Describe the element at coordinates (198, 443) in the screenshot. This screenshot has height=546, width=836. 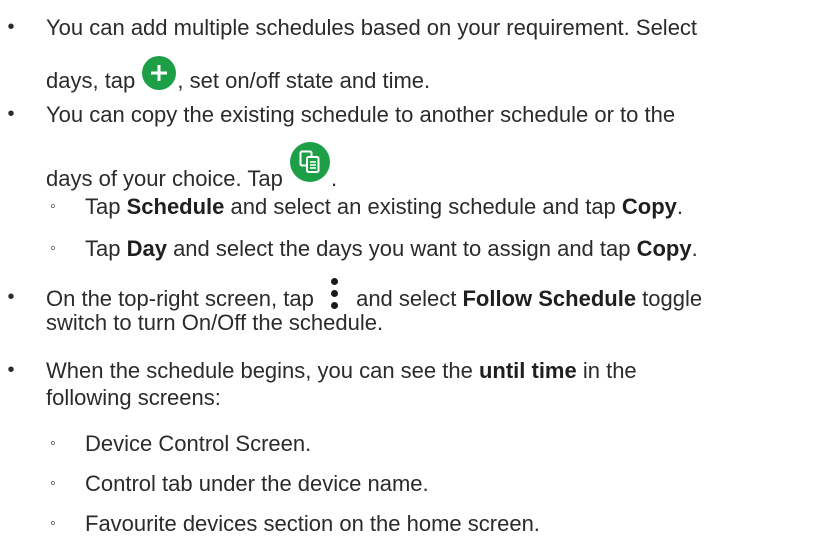
I see `item4-sub1: Device Control Screen.` at that location.